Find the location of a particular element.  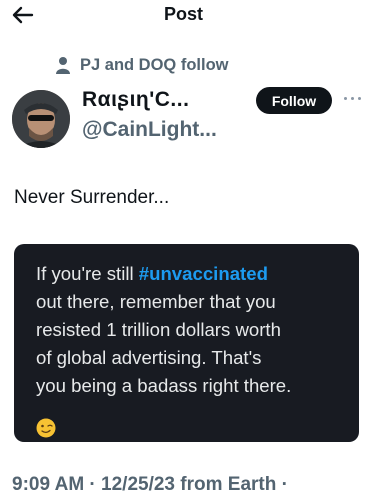

hashtag-link: #unvaccinated is located at coordinates (203, 273).